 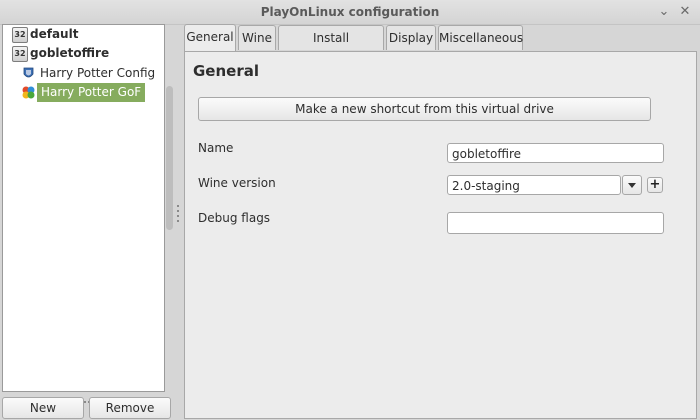 What do you see at coordinates (83, 34) in the screenshot?
I see `tree-item-default: 32 default` at bounding box center [83, 34].